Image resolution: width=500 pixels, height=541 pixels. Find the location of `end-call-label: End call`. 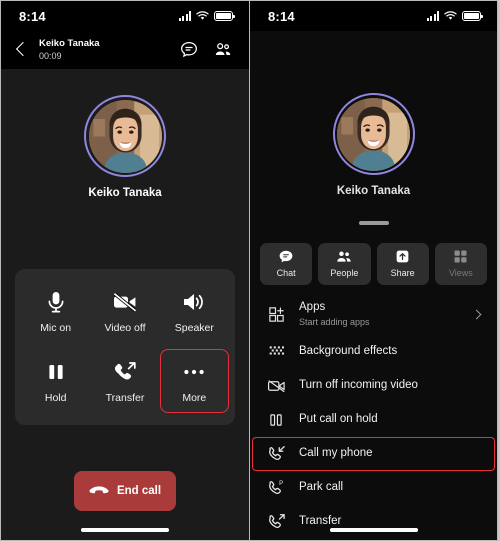

end-call-label: End call is located at coordinates (139, 491).